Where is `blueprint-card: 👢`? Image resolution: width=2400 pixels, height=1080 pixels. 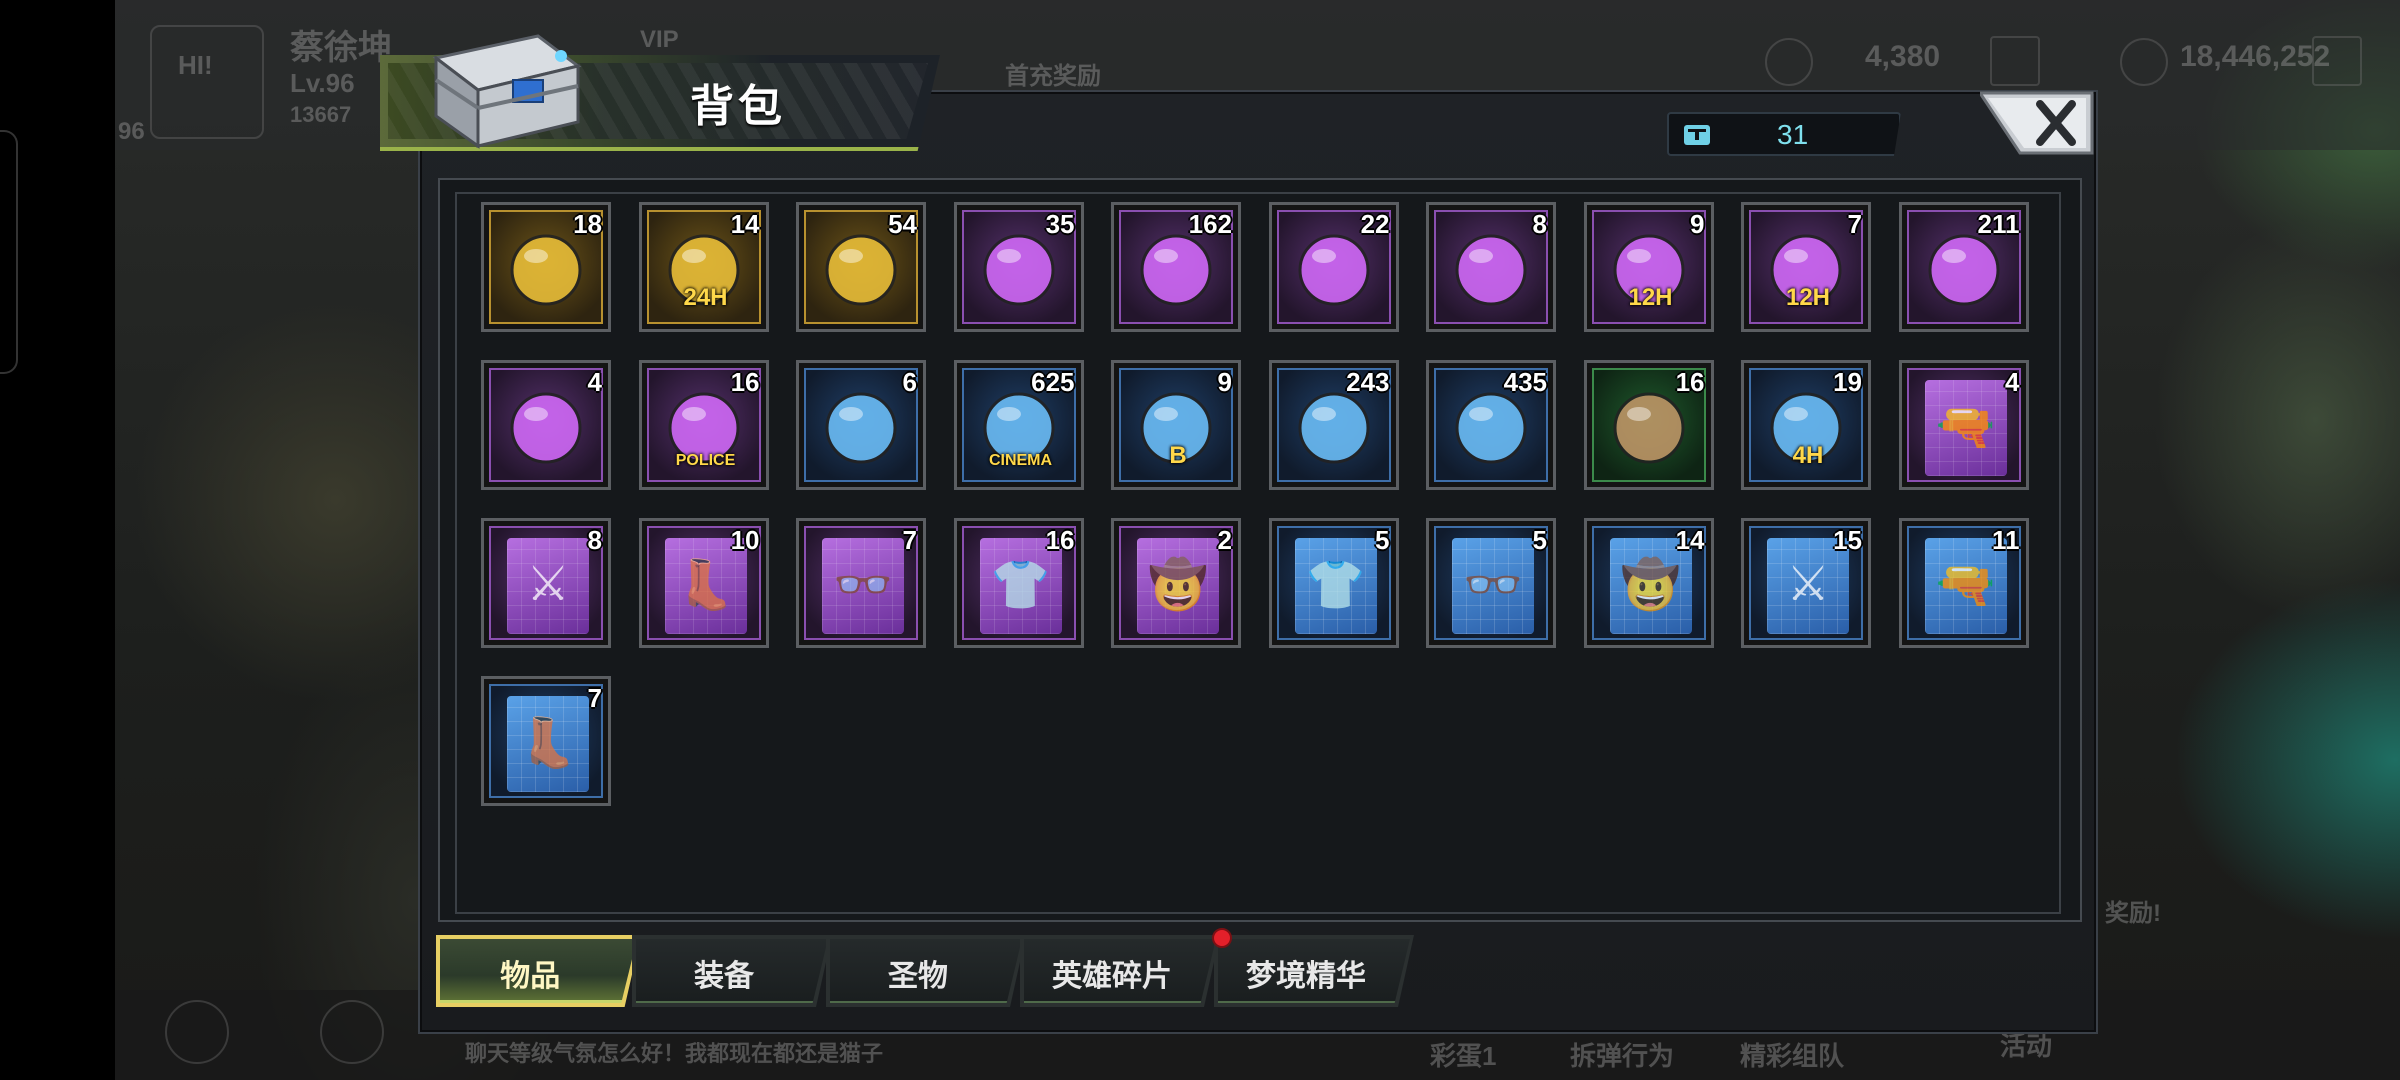
blueprint-card: 👢 is located at coordinates (548, 744).